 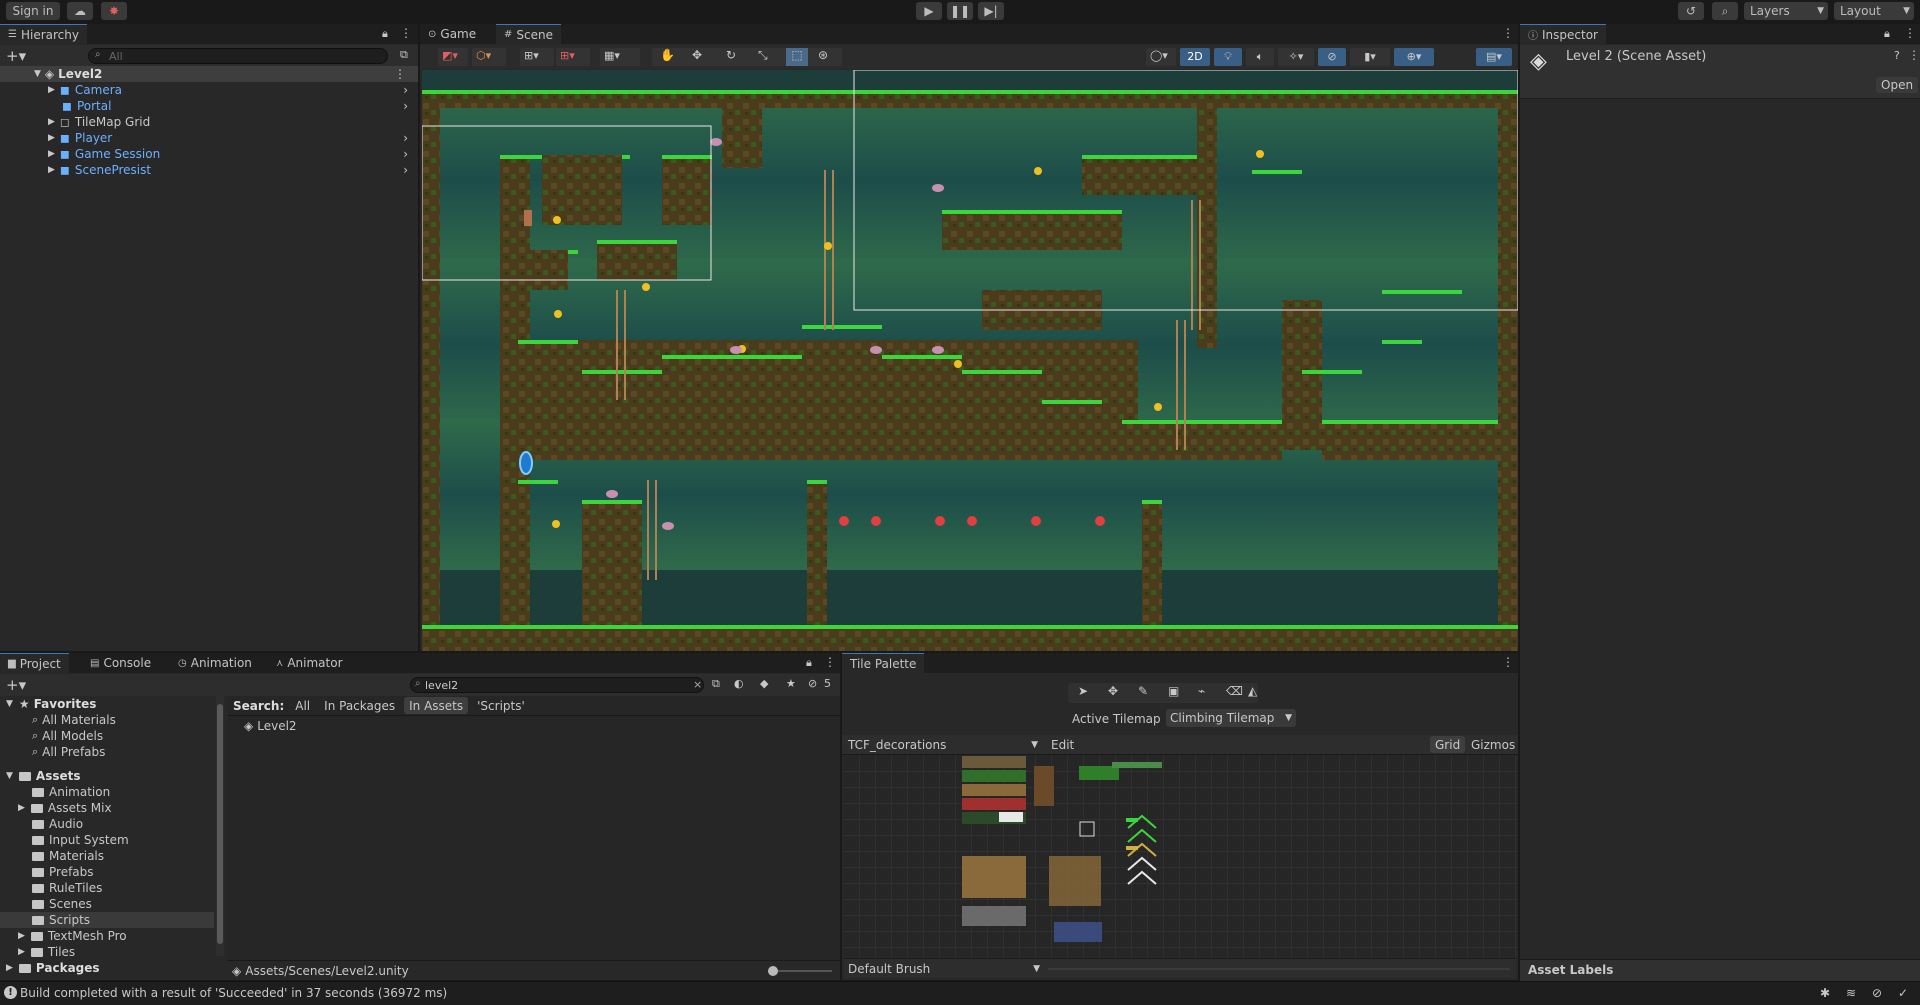 What do you see at coordinates (452, 34) in the screenshot?
I see `tab-game: ⊙ Game` at bounding box center [452, 34].